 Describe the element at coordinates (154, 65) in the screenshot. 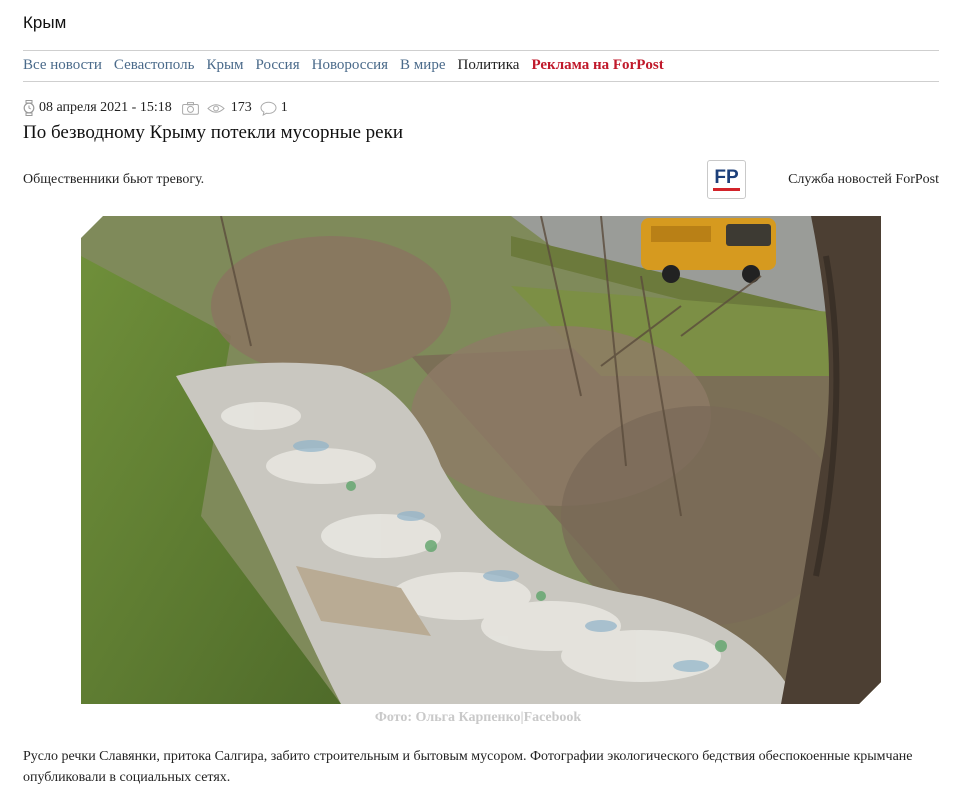

I see `nav-item-sevastopol: Севастополь` at that location.